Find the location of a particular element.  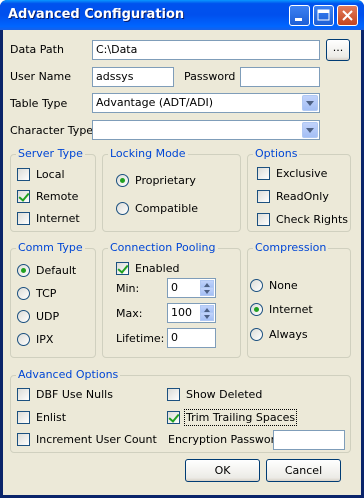

table-type-select: Advantage (ADT/ADI) is located at coordinates (206, 103).